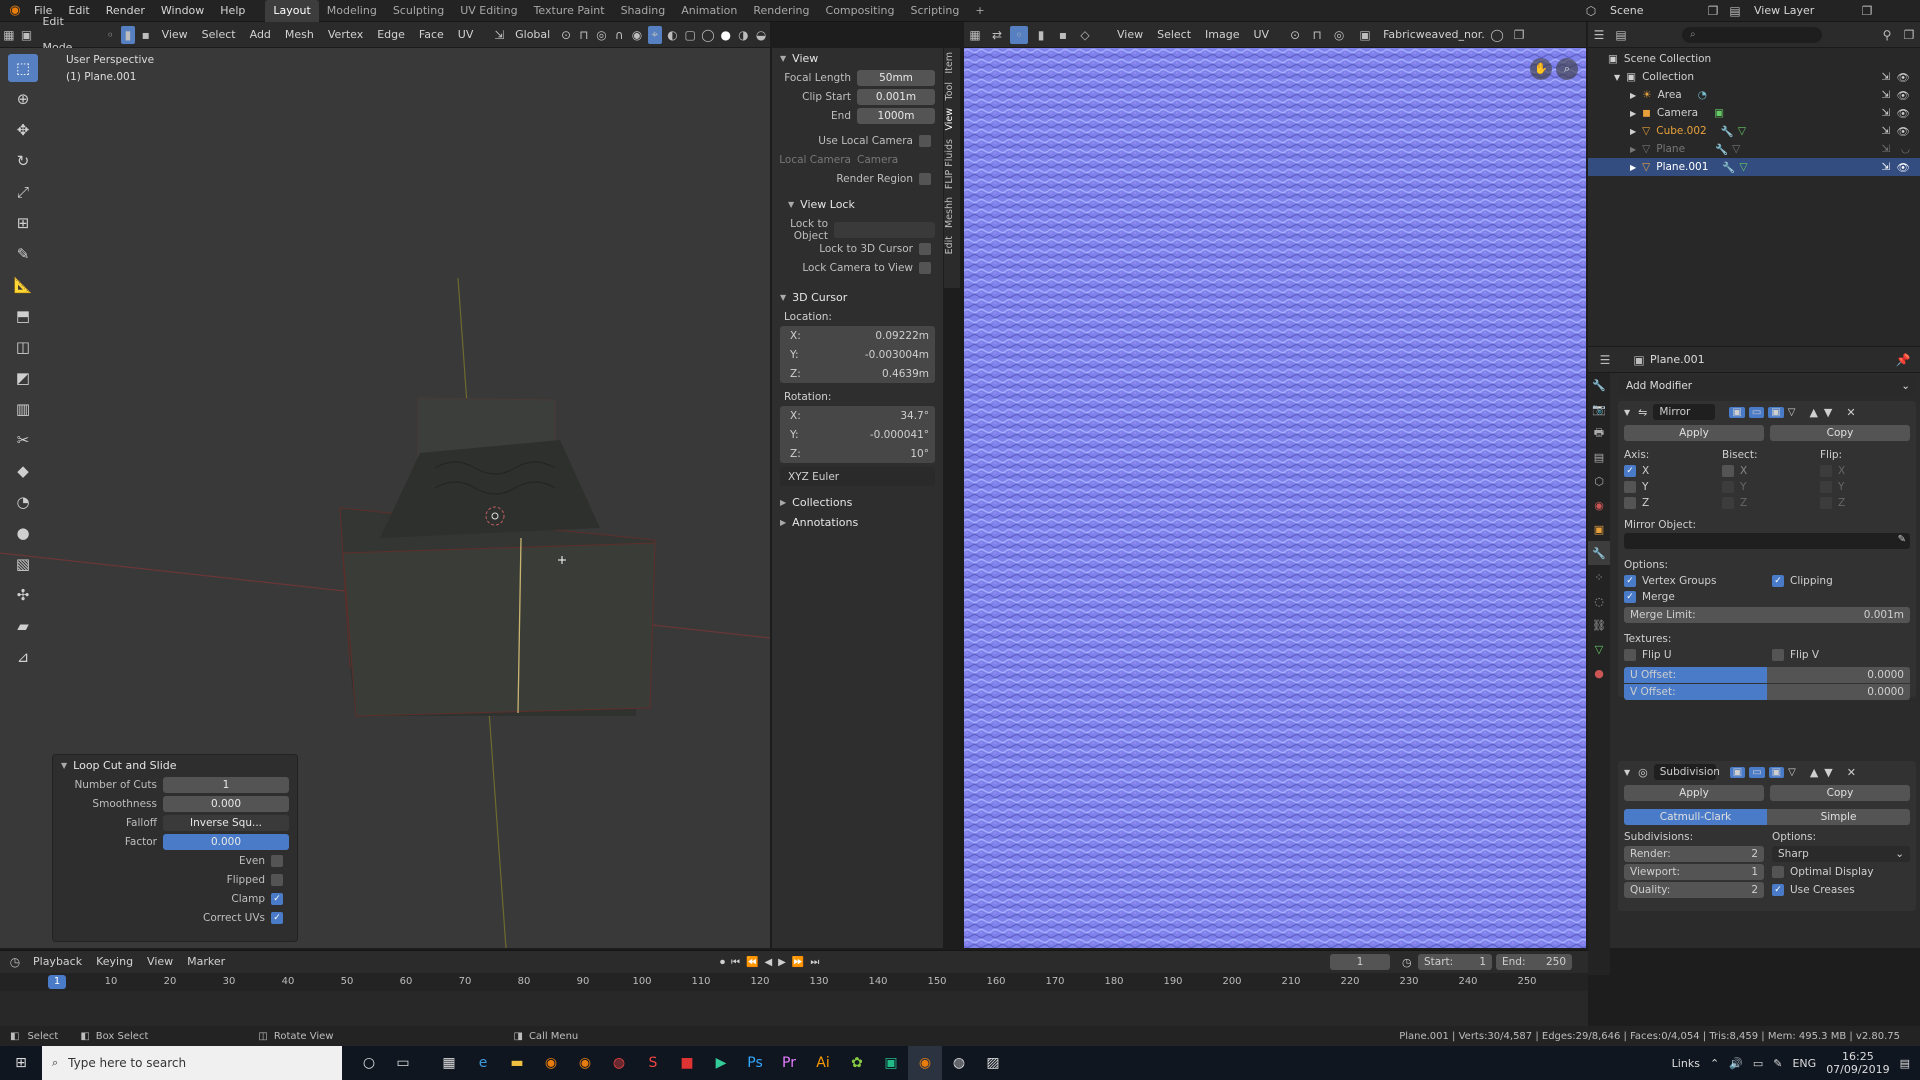 This screenshot has width=1920, height=1080. What do you see at coordinates (175, 35) in the screenshot?
I see `menu-view: View` at bounding box center [175, 35].